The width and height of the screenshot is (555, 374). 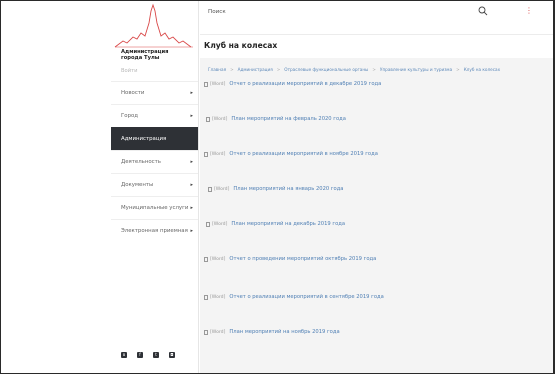 I want to click on vk-icon: в, so click(x=124, y=355).